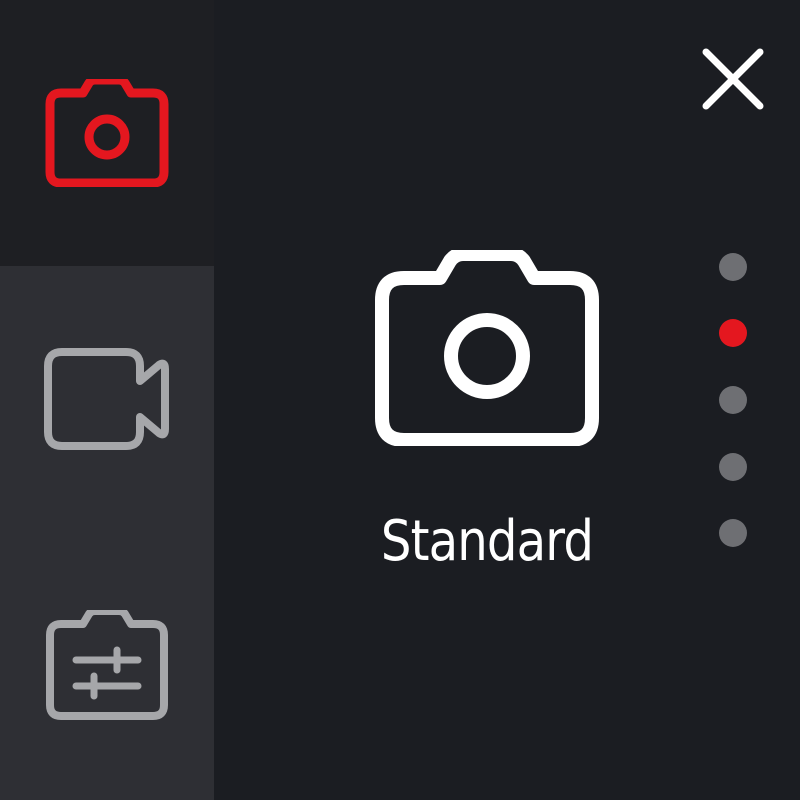 The image size is (800, 800). I want to click on sidebar-item-video, so click(107, 399).